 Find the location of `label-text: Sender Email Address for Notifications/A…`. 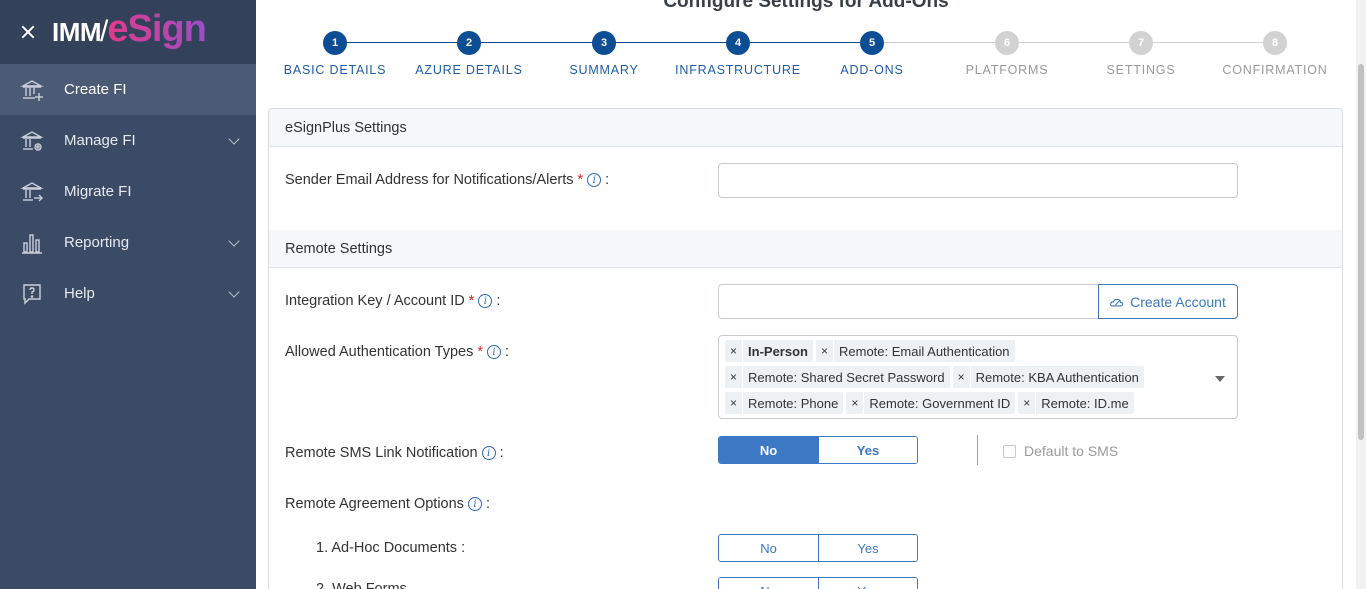

label-text: Sender Email Address for Notifications/A… is located at coordinates (429, 180).